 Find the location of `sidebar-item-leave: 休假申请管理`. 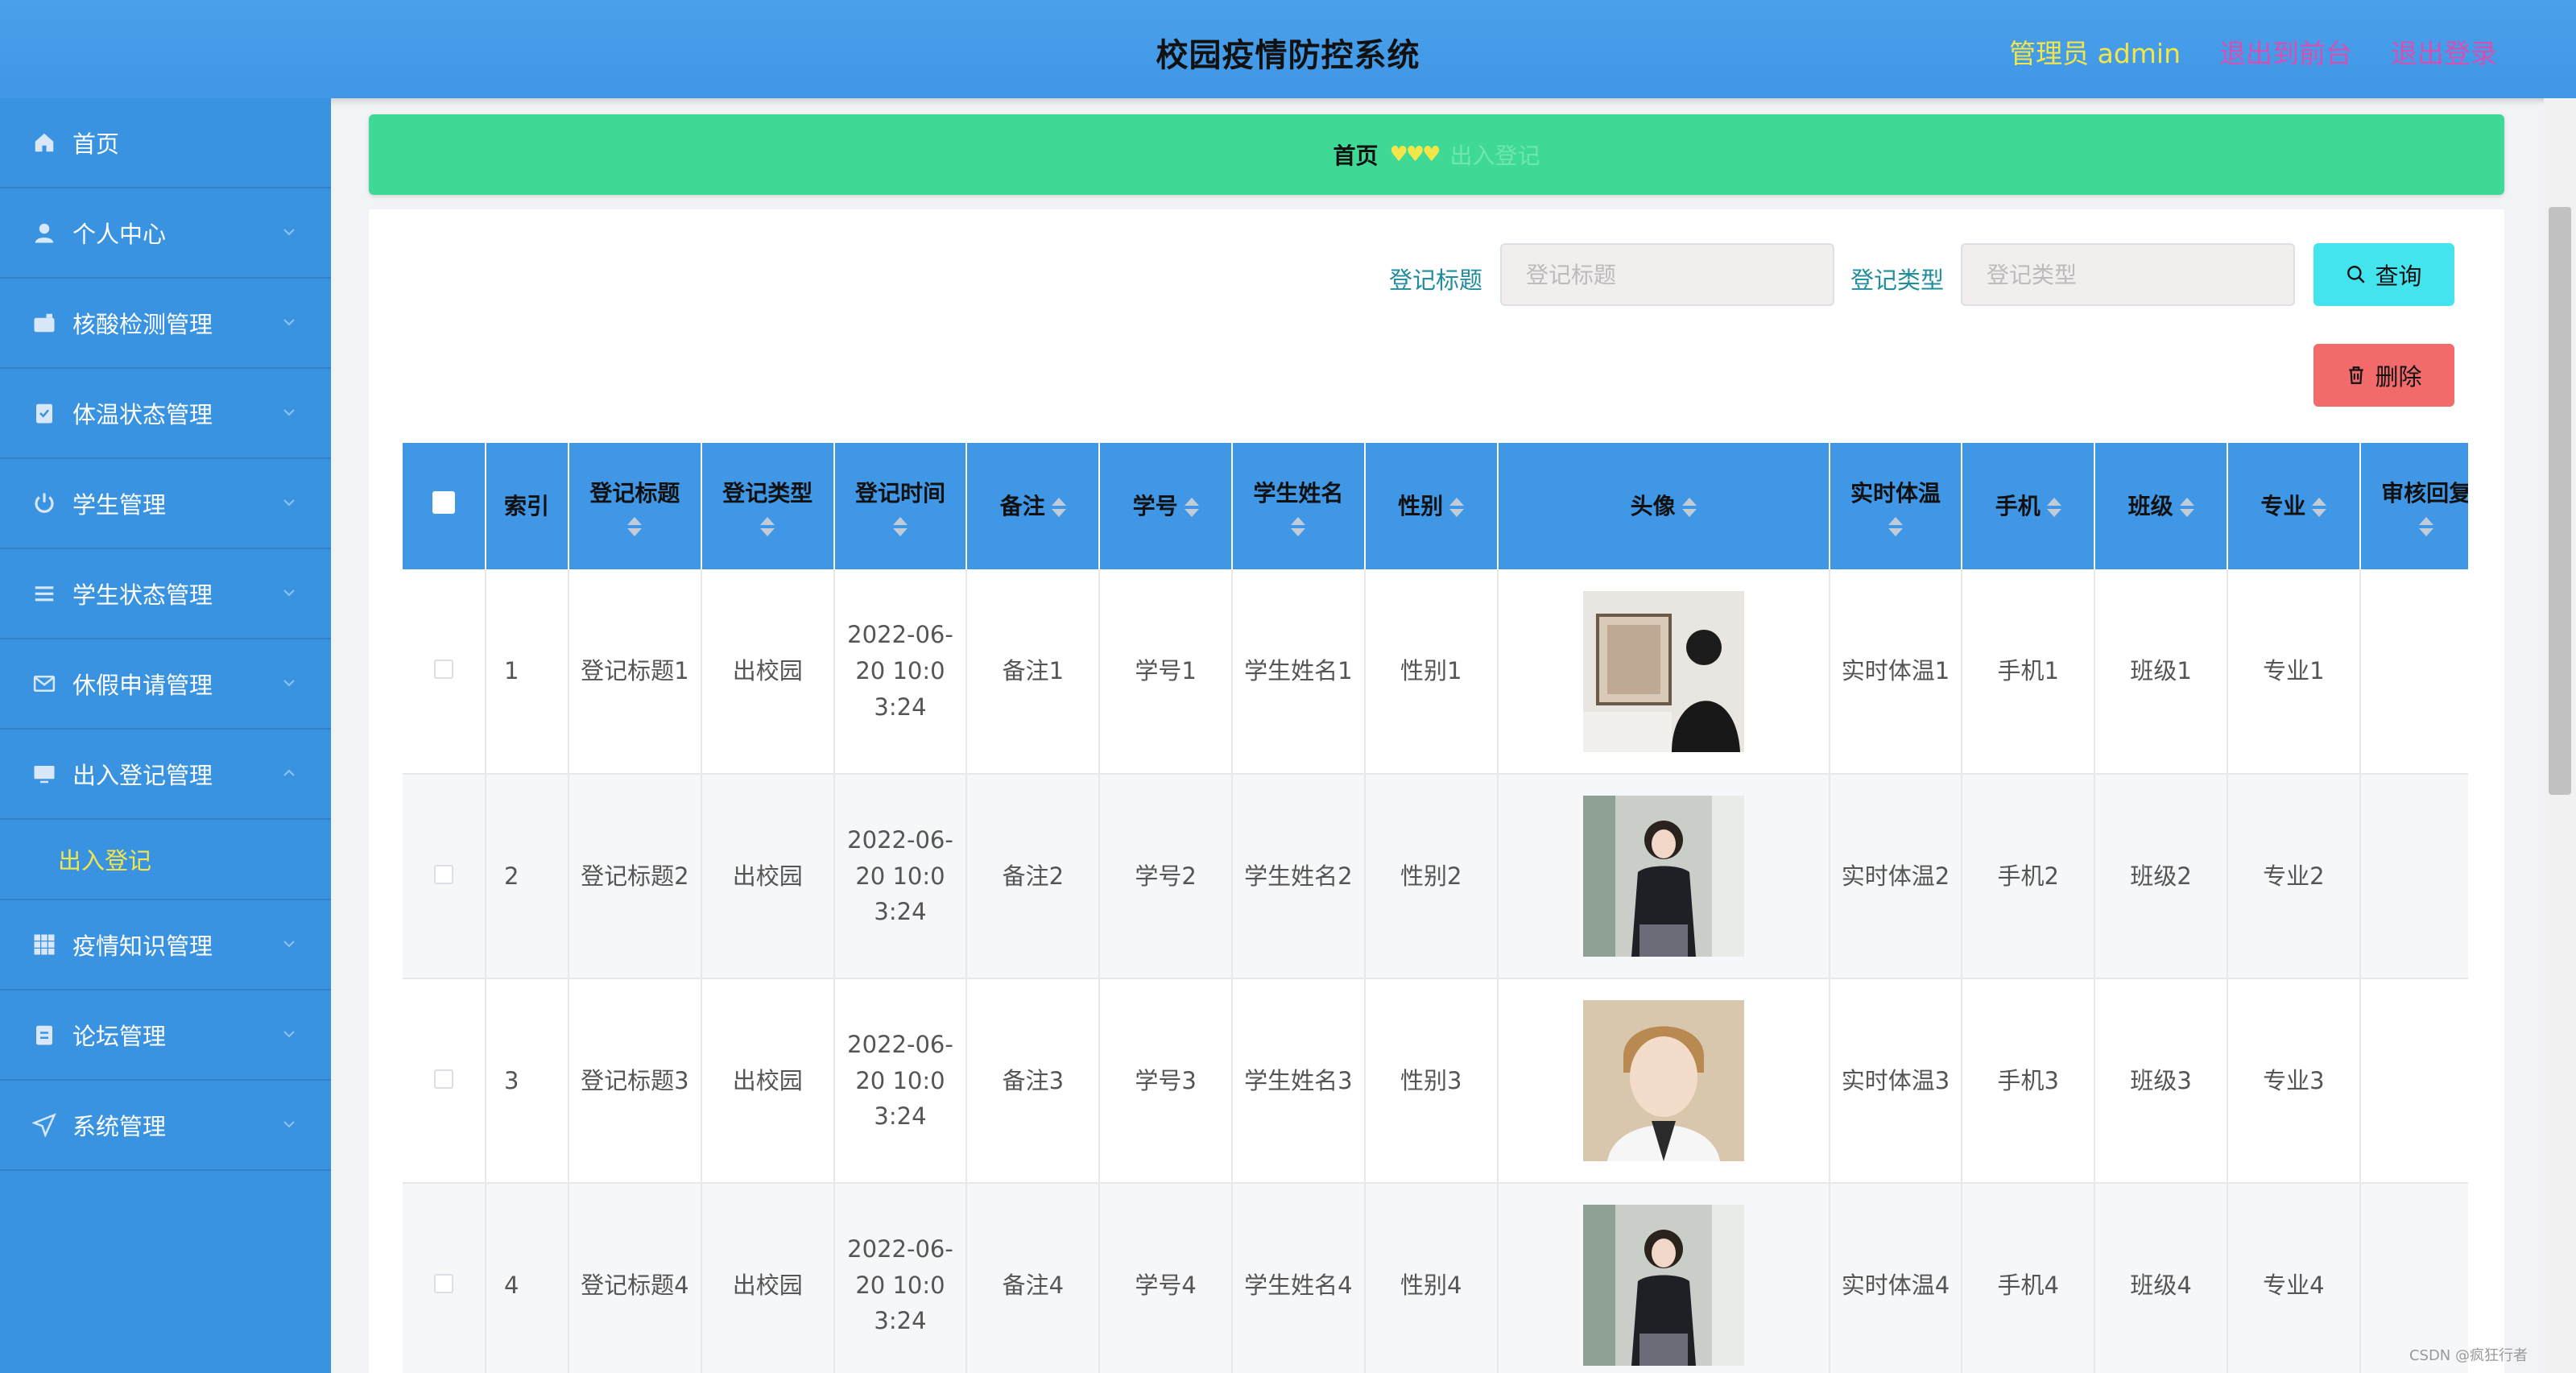

sidebar-item-leave: 休假申请管理 is located at coordinates (166, 684).